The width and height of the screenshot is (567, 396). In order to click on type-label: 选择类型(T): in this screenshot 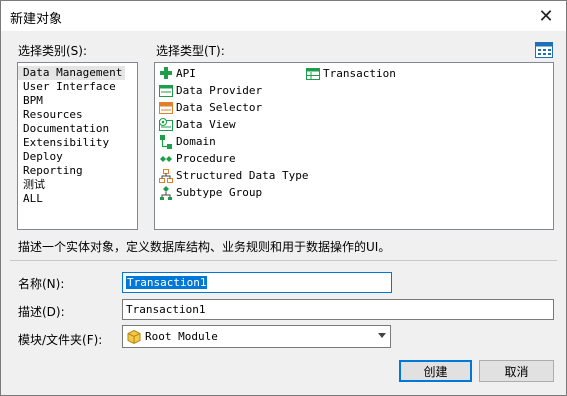, I will do `click(190, 51)`.